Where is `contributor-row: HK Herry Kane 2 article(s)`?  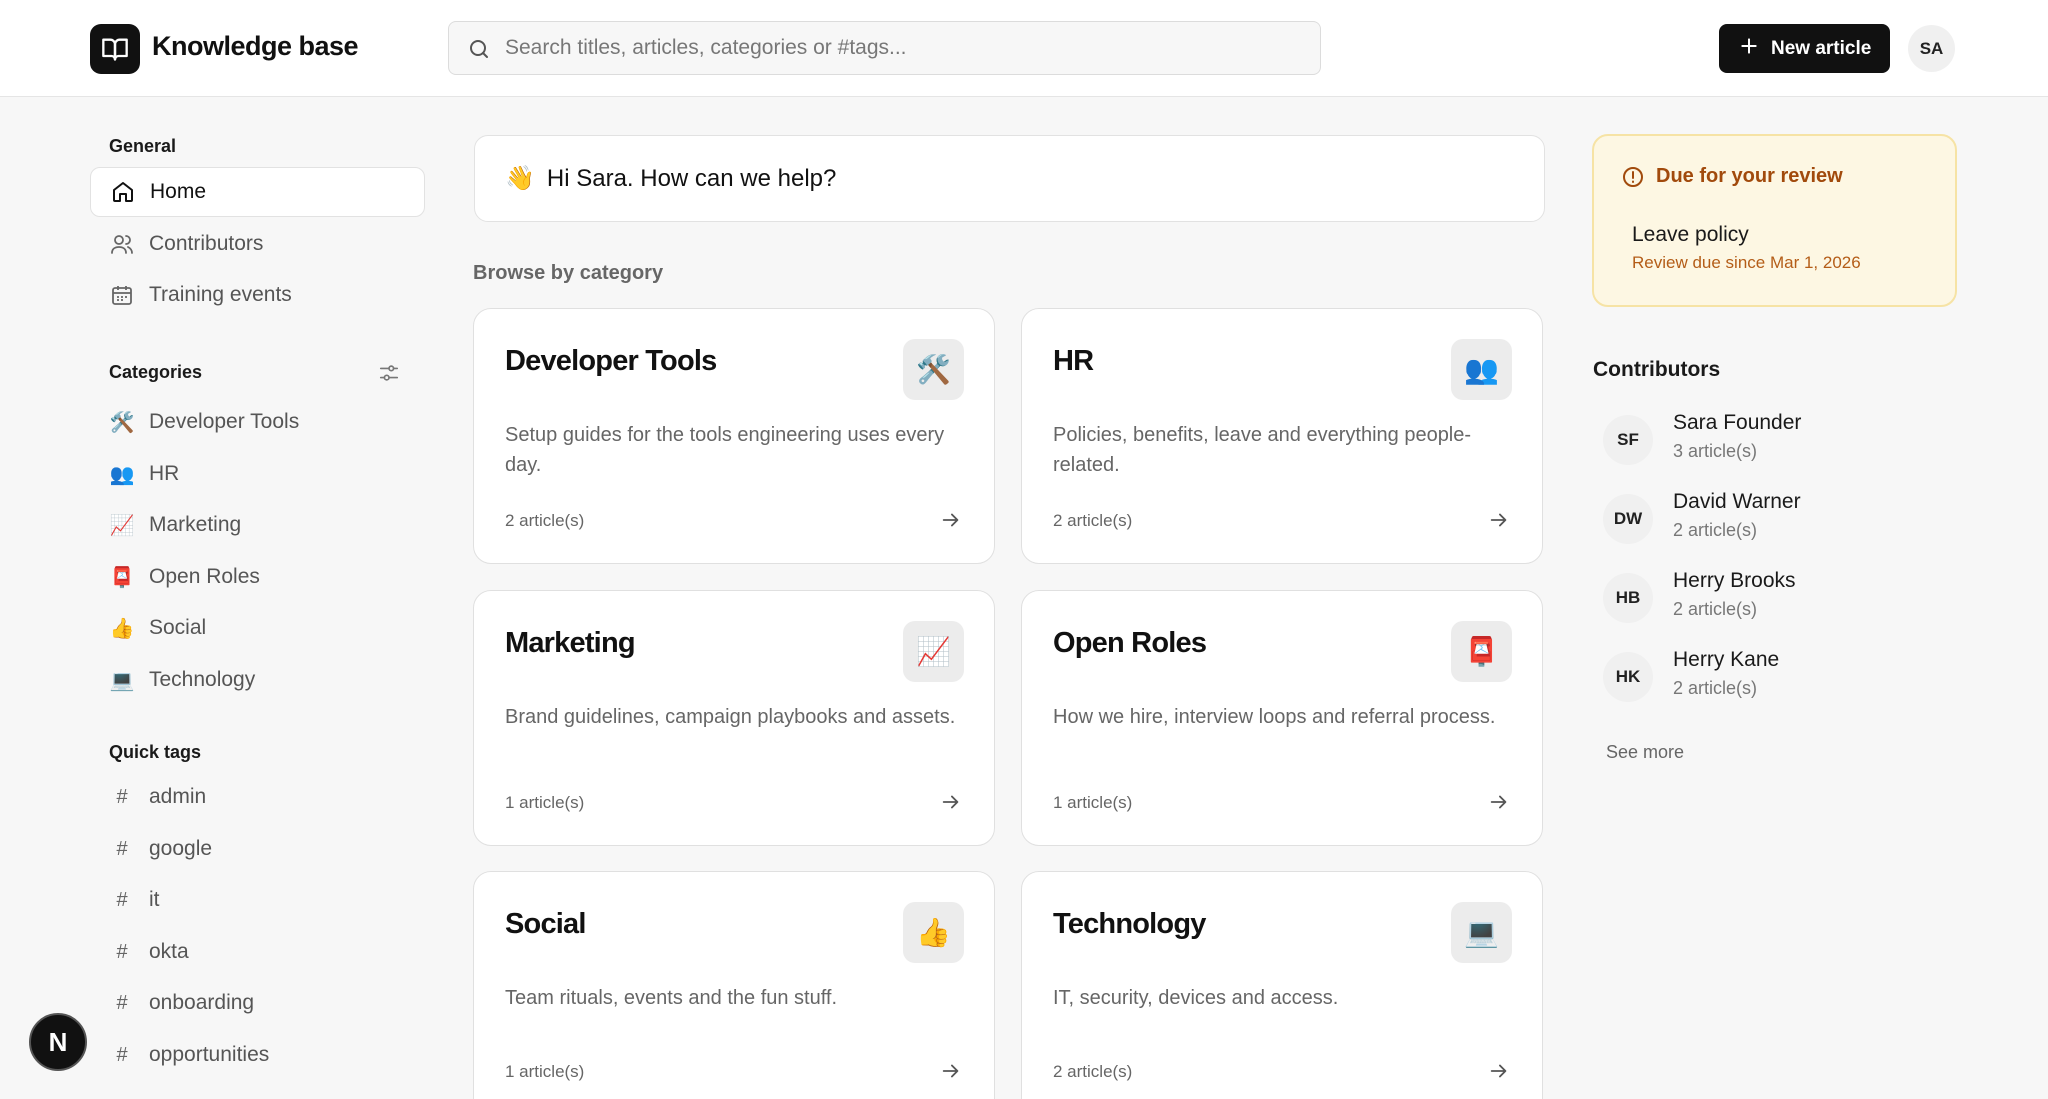
contributor-row: HK Herry Kane 2 article(s) is located at coordinates (1768, 675).